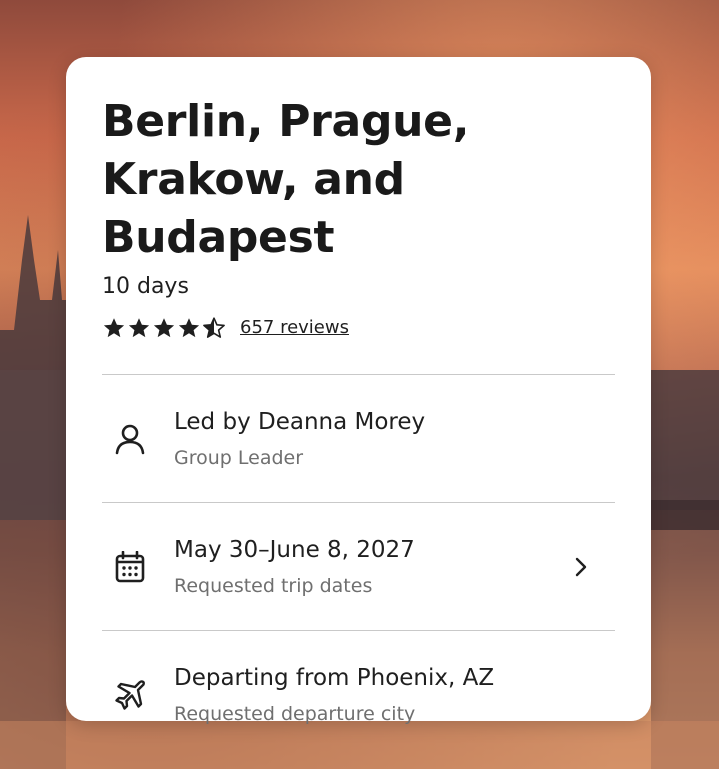 The height and width of the screenshot is (769, 719). What do you see at coordinates (334, 677) in the screenshot?
I see `departure-city: Departing from Phoenix, AZ` at bounding box center [334, 677].